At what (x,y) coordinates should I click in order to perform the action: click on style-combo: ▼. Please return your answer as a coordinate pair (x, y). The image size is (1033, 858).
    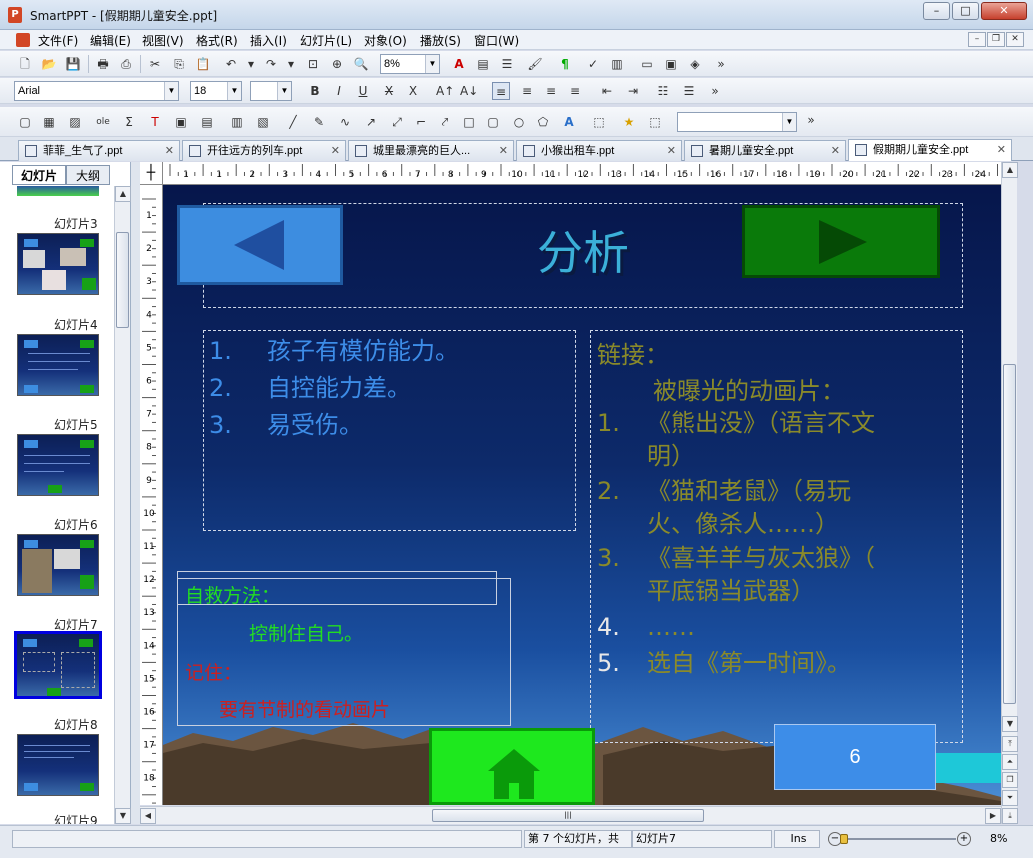
    Looking at the image, I should click on (737, 122).